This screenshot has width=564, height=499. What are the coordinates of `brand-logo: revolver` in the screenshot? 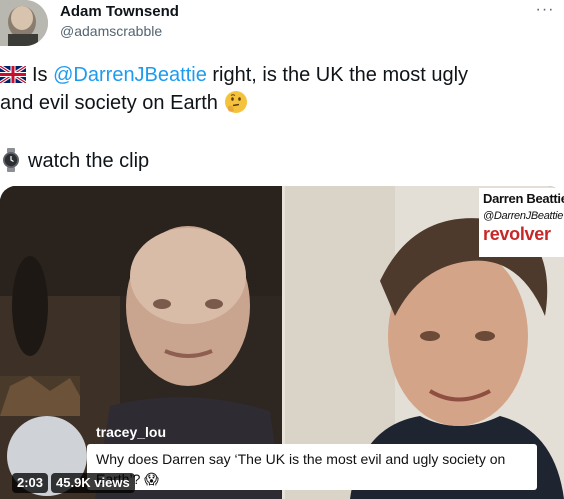 It's located at (517, 234).